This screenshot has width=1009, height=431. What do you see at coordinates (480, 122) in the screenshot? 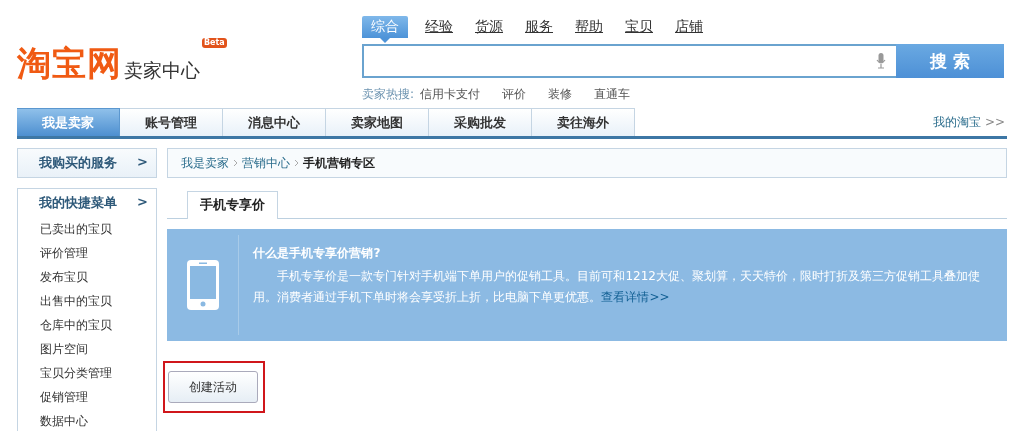
I see `nav-tab: 采购批发` at bounding box center [480, 122].